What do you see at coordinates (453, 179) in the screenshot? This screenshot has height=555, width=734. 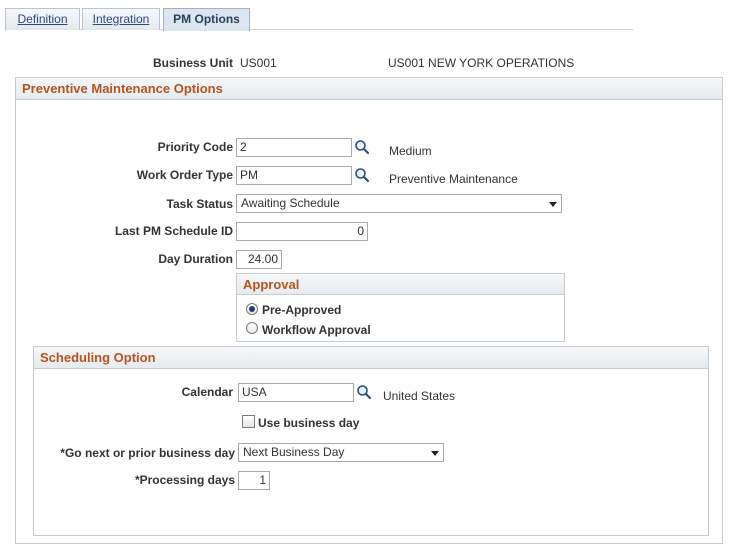 I see `work-order-type-description: Preventive Maintenance` at bounding box center [453, 179].